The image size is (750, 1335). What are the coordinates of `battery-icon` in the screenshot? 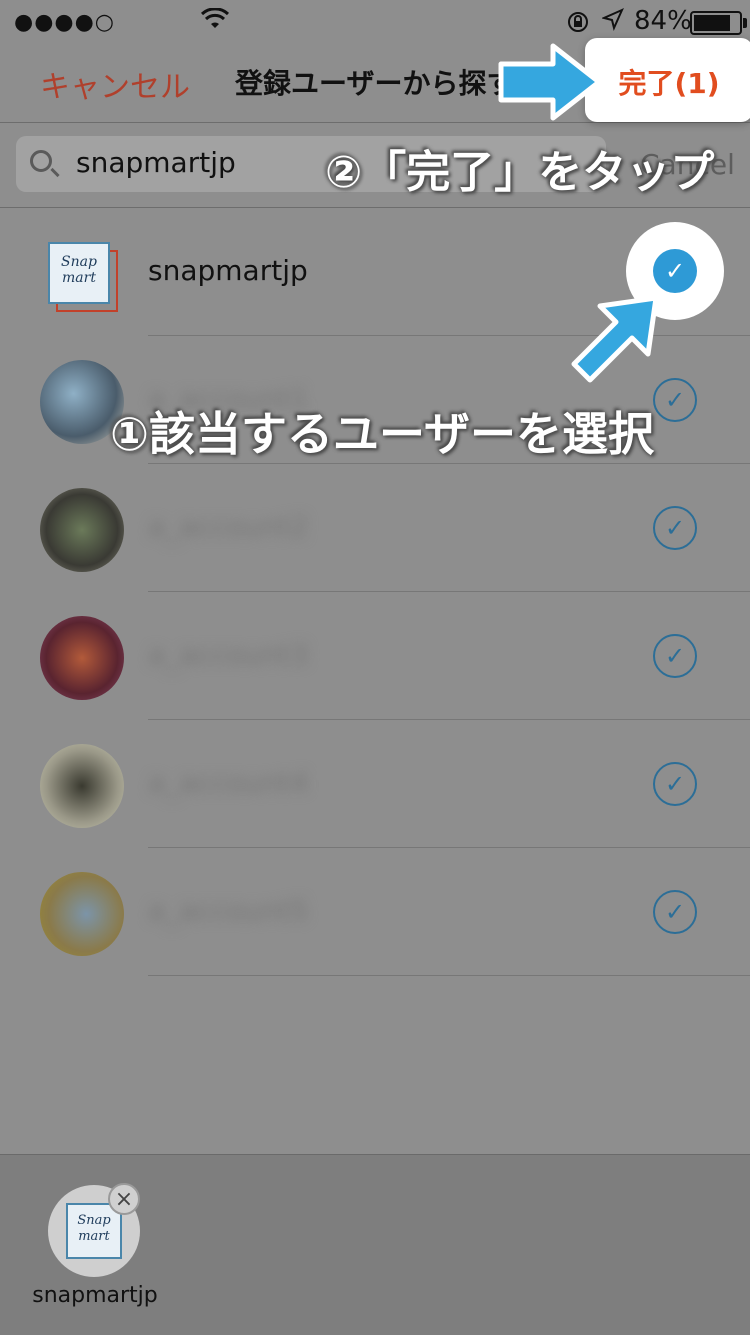 It's located at (718, 23).